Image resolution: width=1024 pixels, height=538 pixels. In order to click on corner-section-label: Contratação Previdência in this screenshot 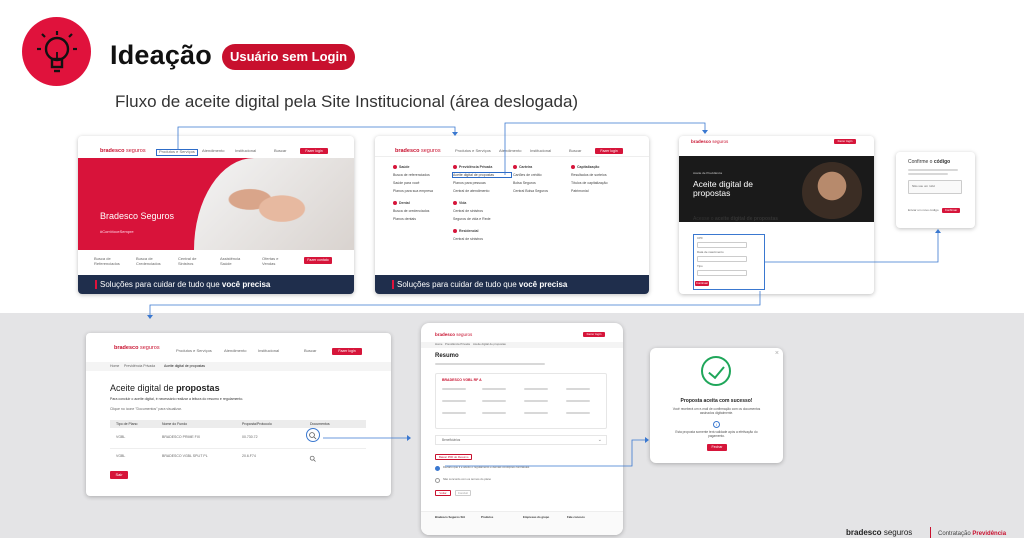, I will do `click(972, 534)`.